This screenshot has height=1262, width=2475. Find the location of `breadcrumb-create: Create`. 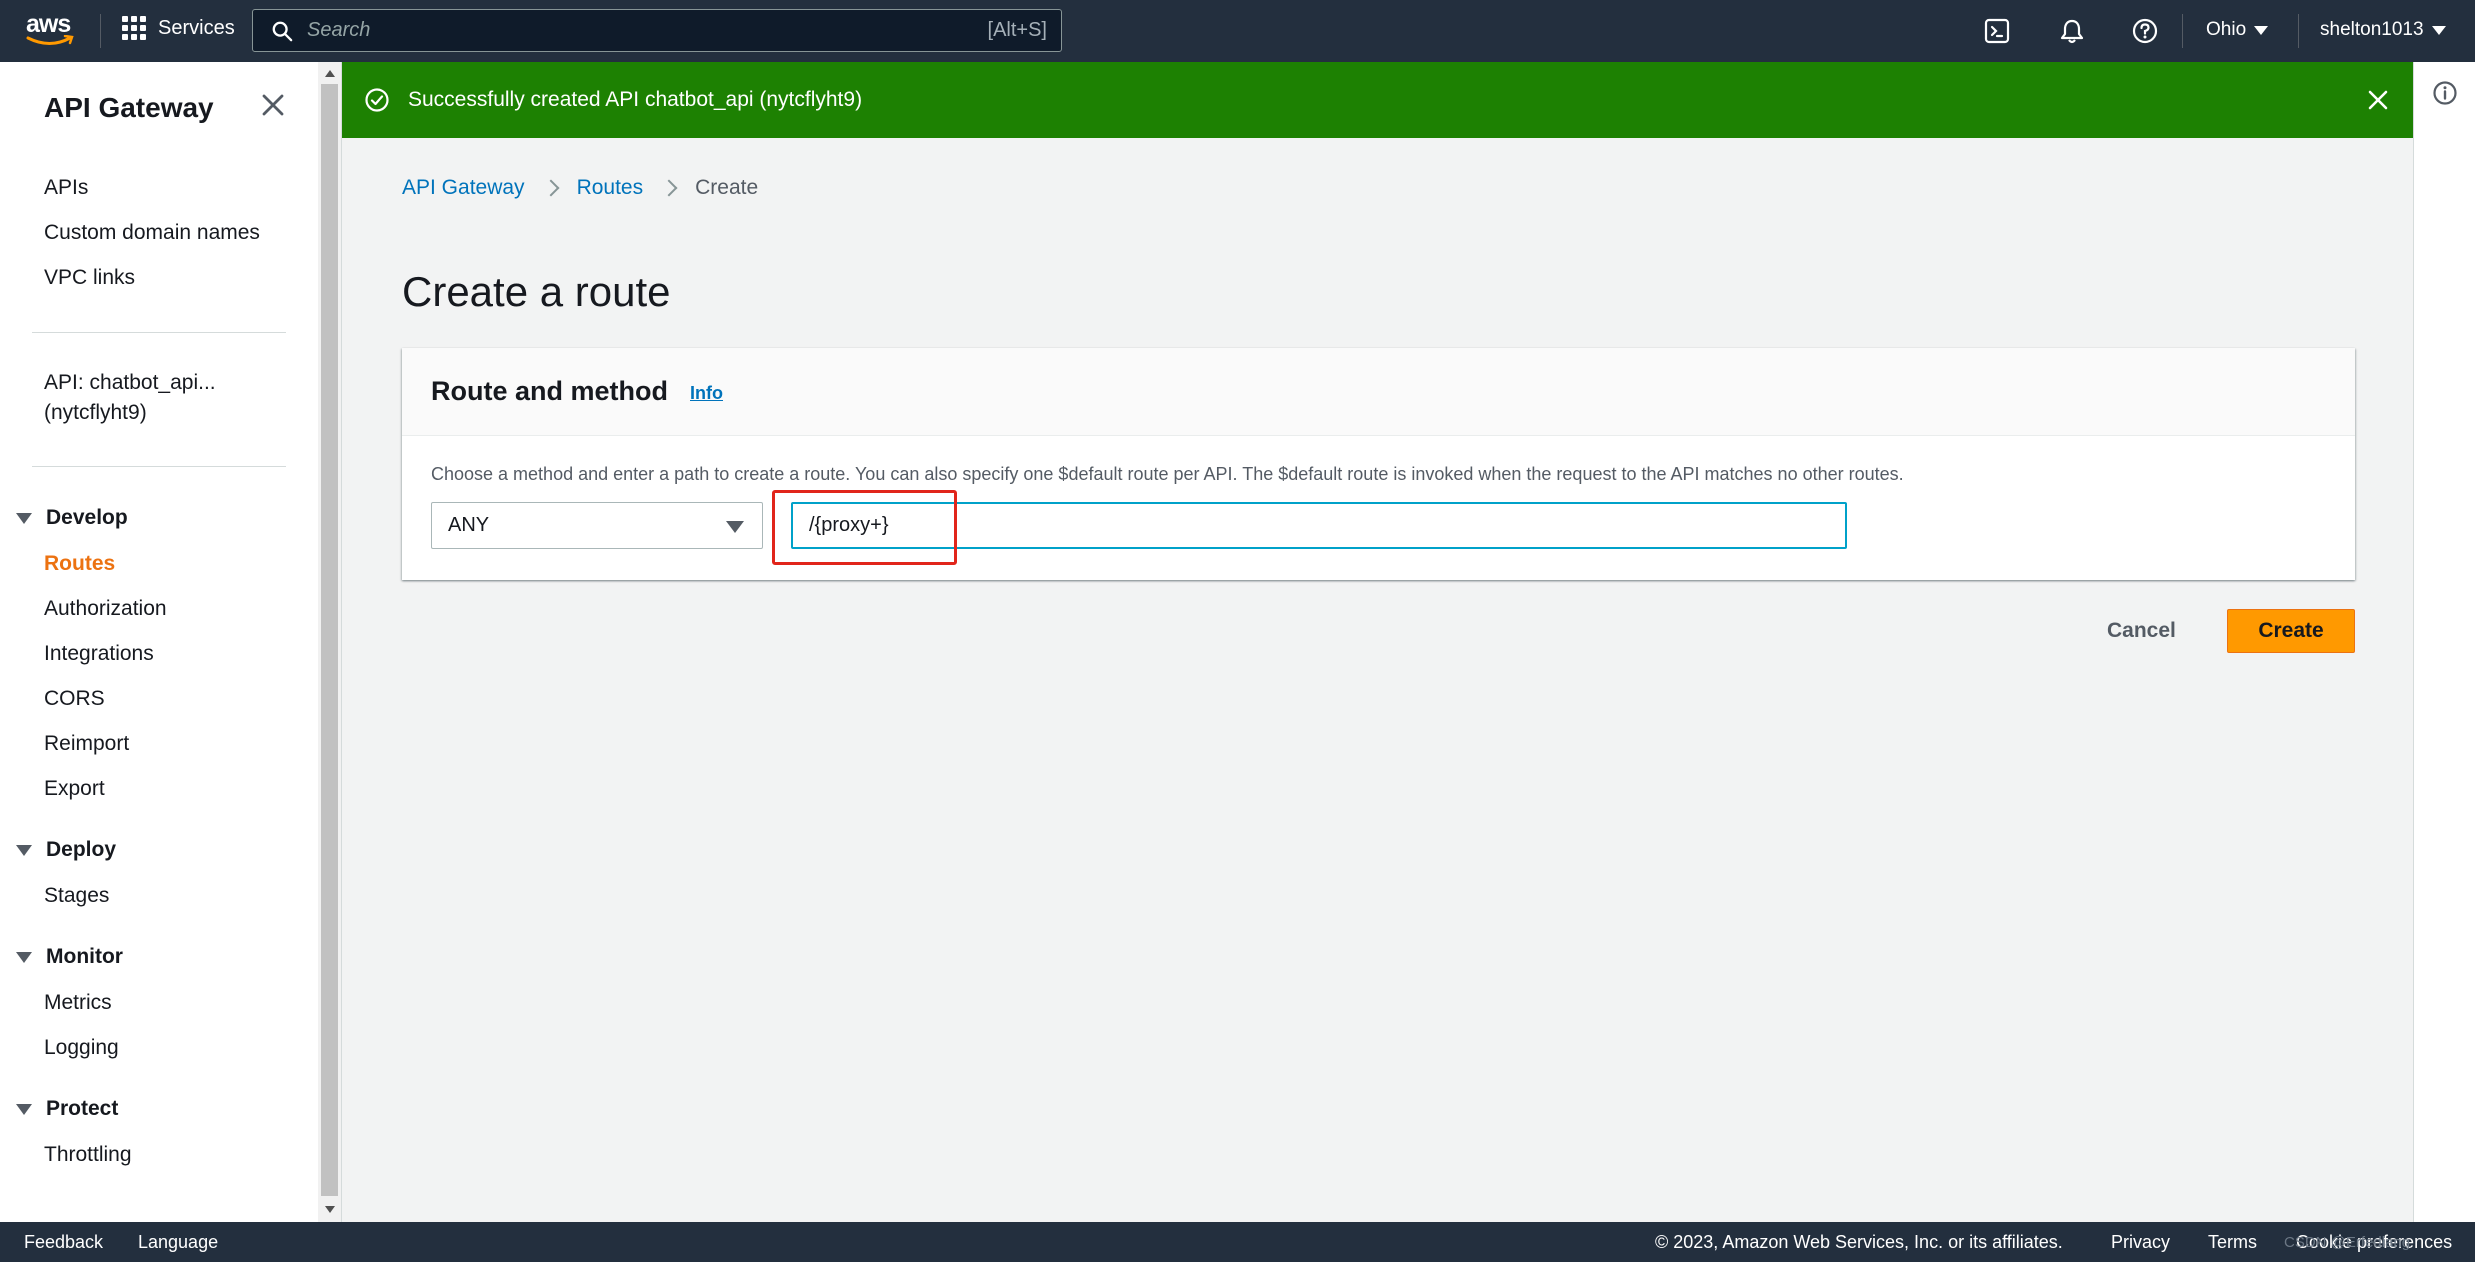

breadcrumb-create: Create is located at coordinates (727, 187).